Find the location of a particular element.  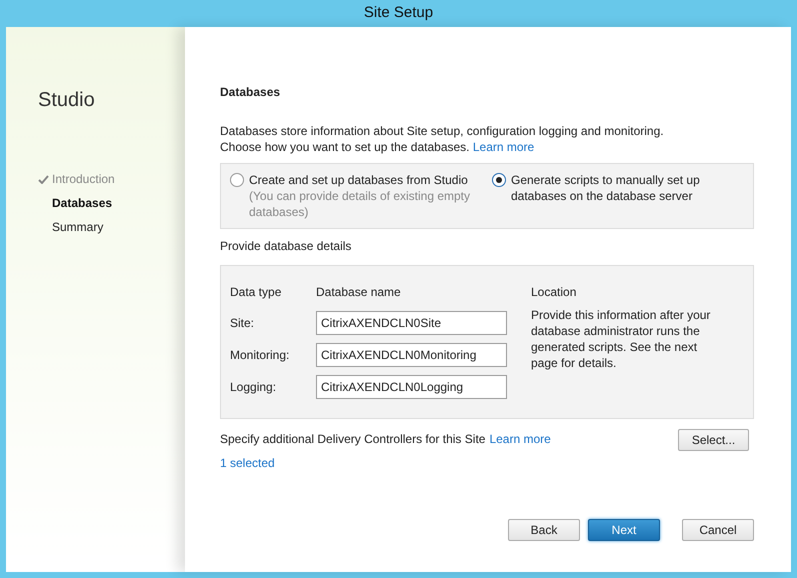

sidebar-step: Summary is located at coordinates (111, 227).